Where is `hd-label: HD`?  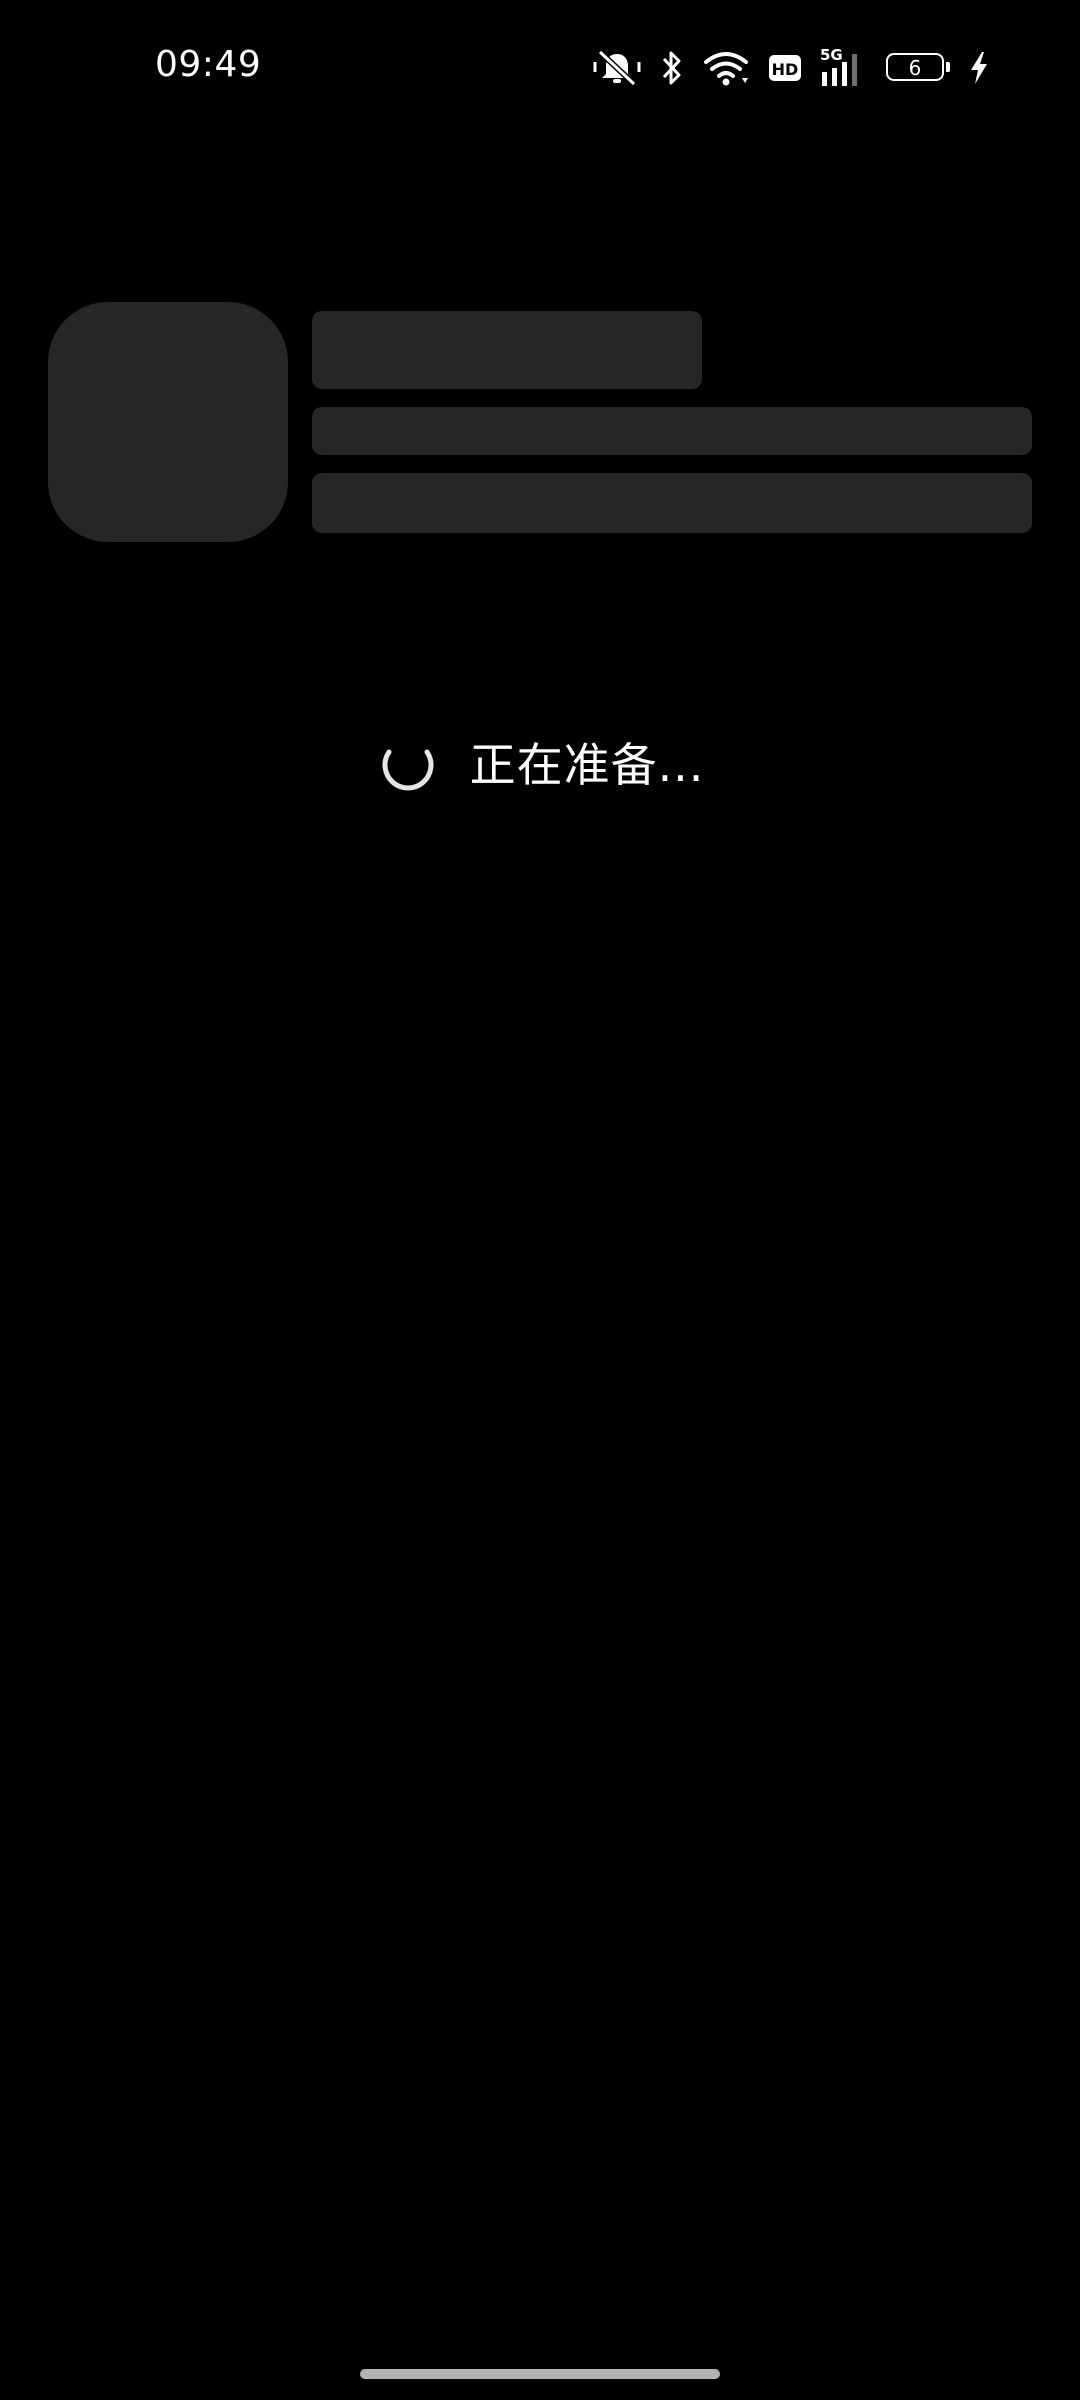
hd-label: HD is located at coordinates (785, 69).